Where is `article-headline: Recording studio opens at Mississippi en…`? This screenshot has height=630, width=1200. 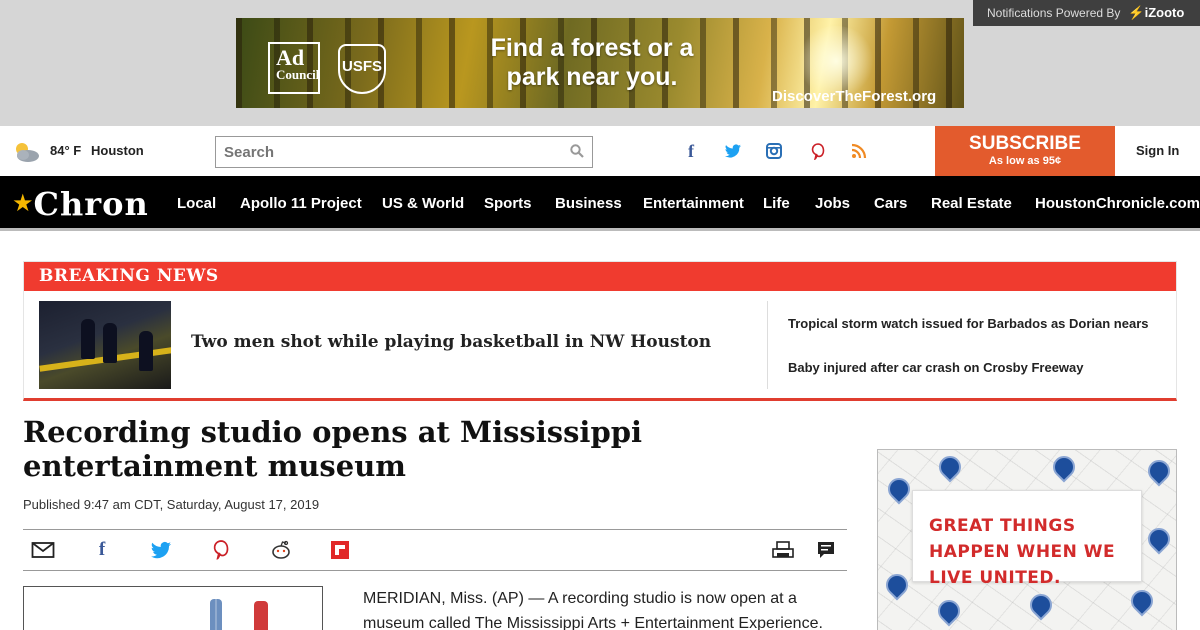
article-headline: Recording studio opens at Mississippi en… is located at coordinates (333, 449).